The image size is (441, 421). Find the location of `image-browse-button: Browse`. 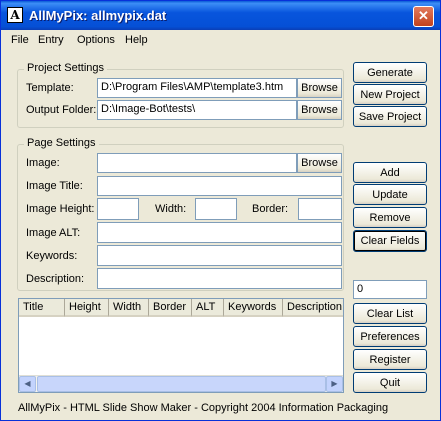

image-browse-button: Browse is located at coordinates (319, 163).